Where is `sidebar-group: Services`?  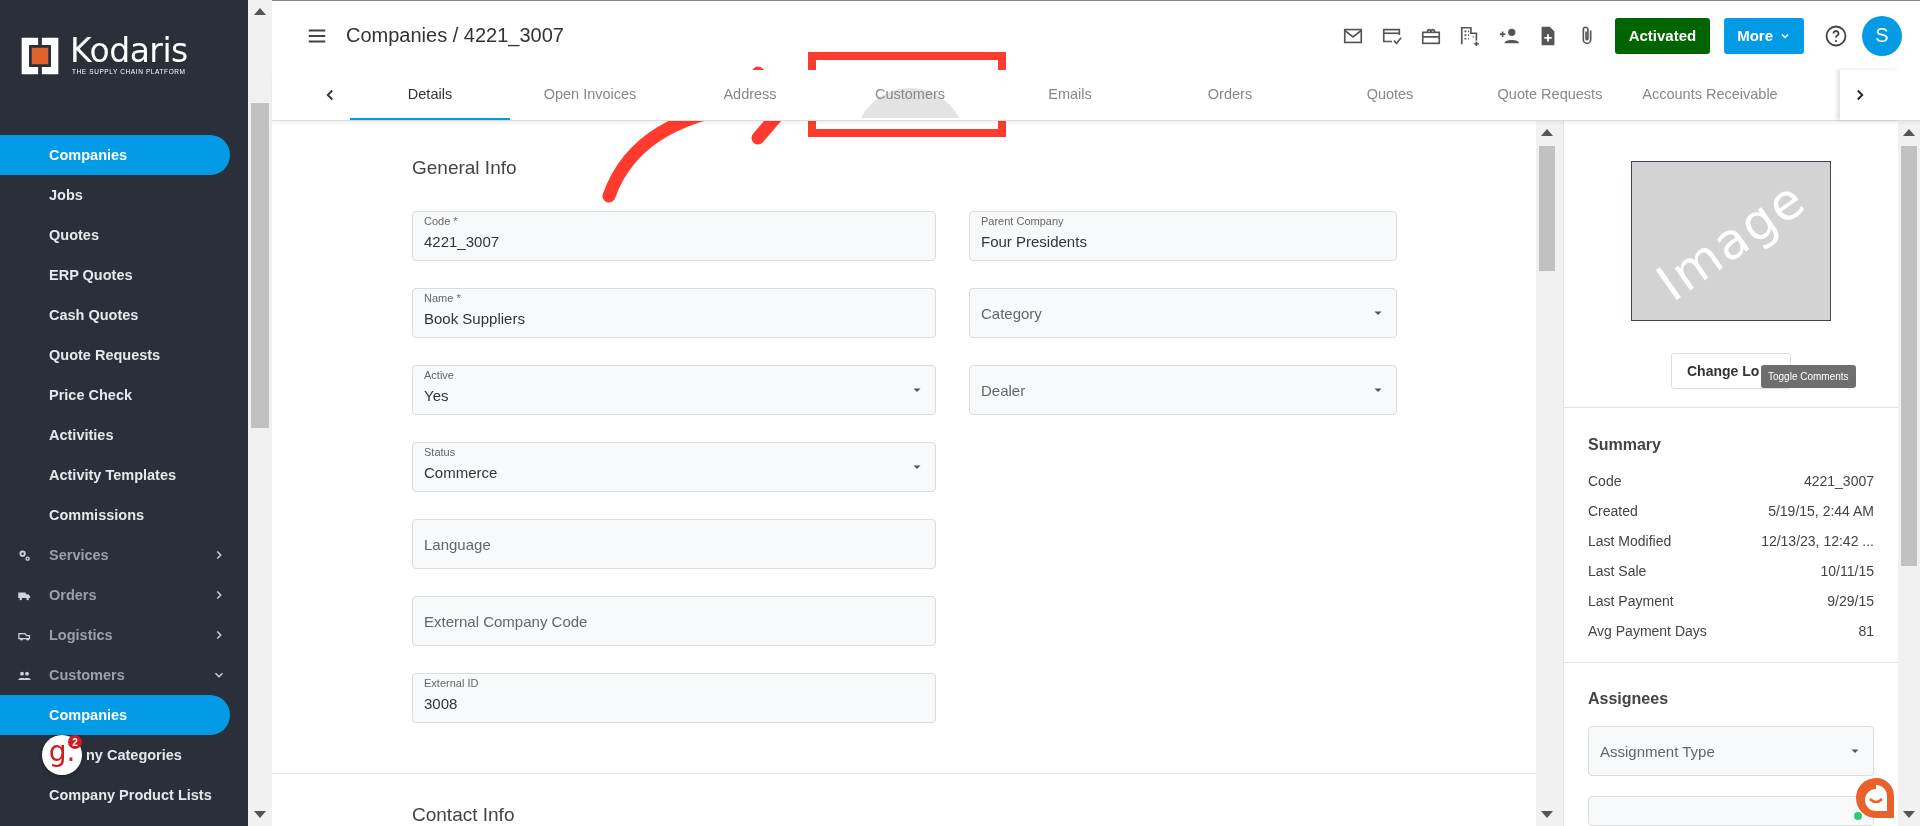
sidebar-group: Services is located at coordinates (115, 555).